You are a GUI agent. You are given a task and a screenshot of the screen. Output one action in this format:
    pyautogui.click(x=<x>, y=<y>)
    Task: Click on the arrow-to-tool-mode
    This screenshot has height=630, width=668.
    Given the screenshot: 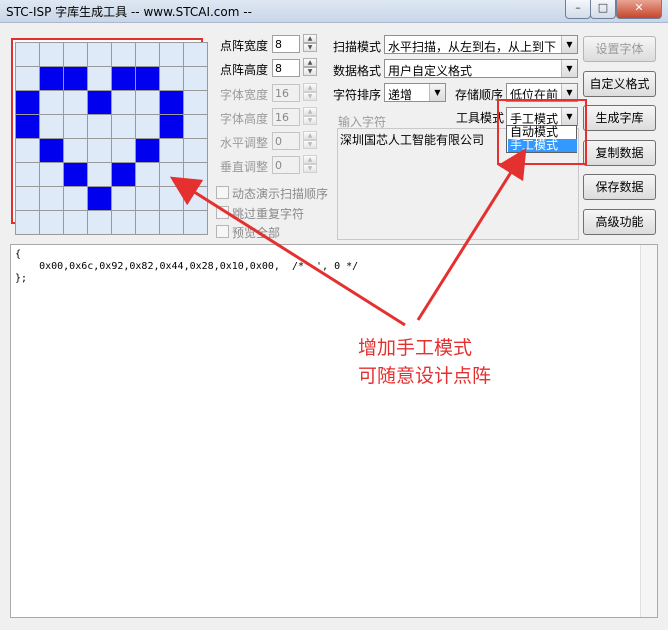 What is the action you would take?
    pyautogui.click(x=471, y=234)
    